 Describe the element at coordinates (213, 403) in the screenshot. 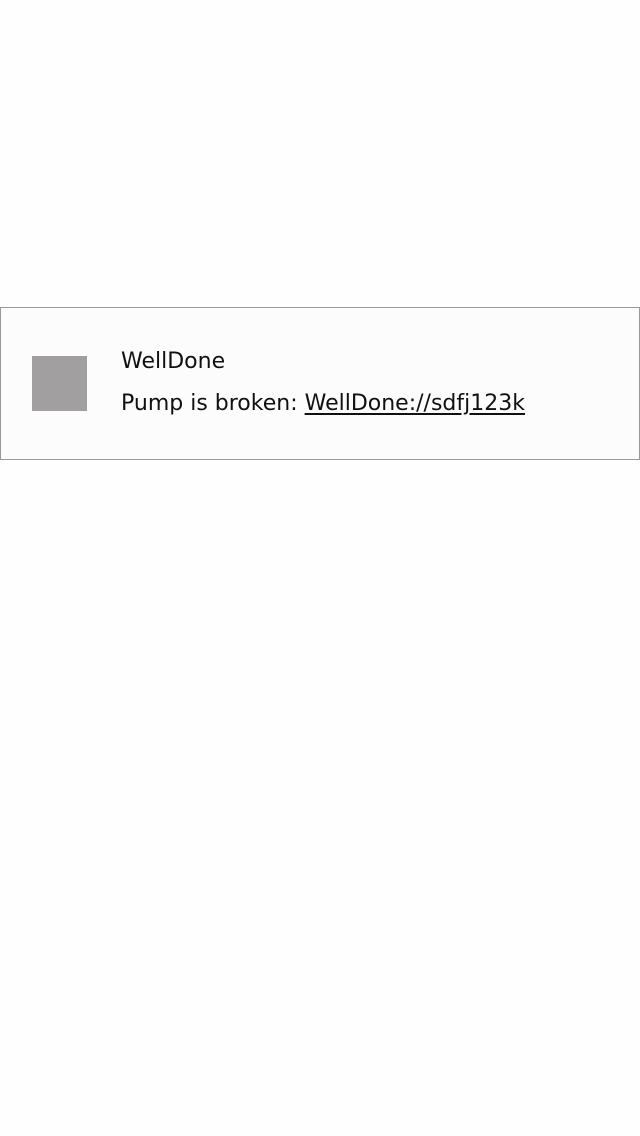

I see `message-text: Pump is broken:` at that location.